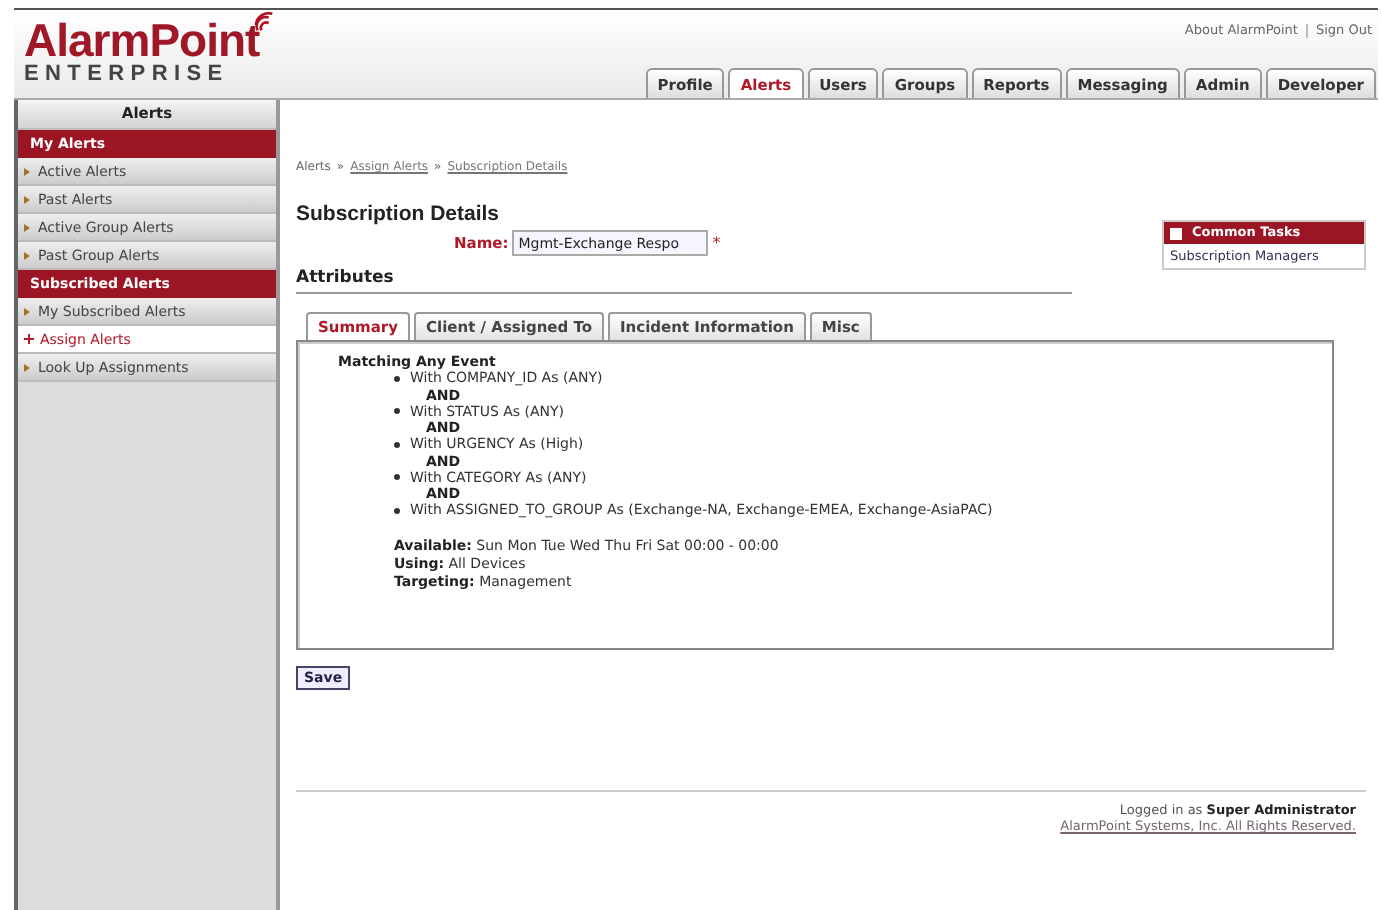  What do you see at coordinates (716, 243) in the screenshot?
I see `required-mark: *` at bounding box center [716, 243].